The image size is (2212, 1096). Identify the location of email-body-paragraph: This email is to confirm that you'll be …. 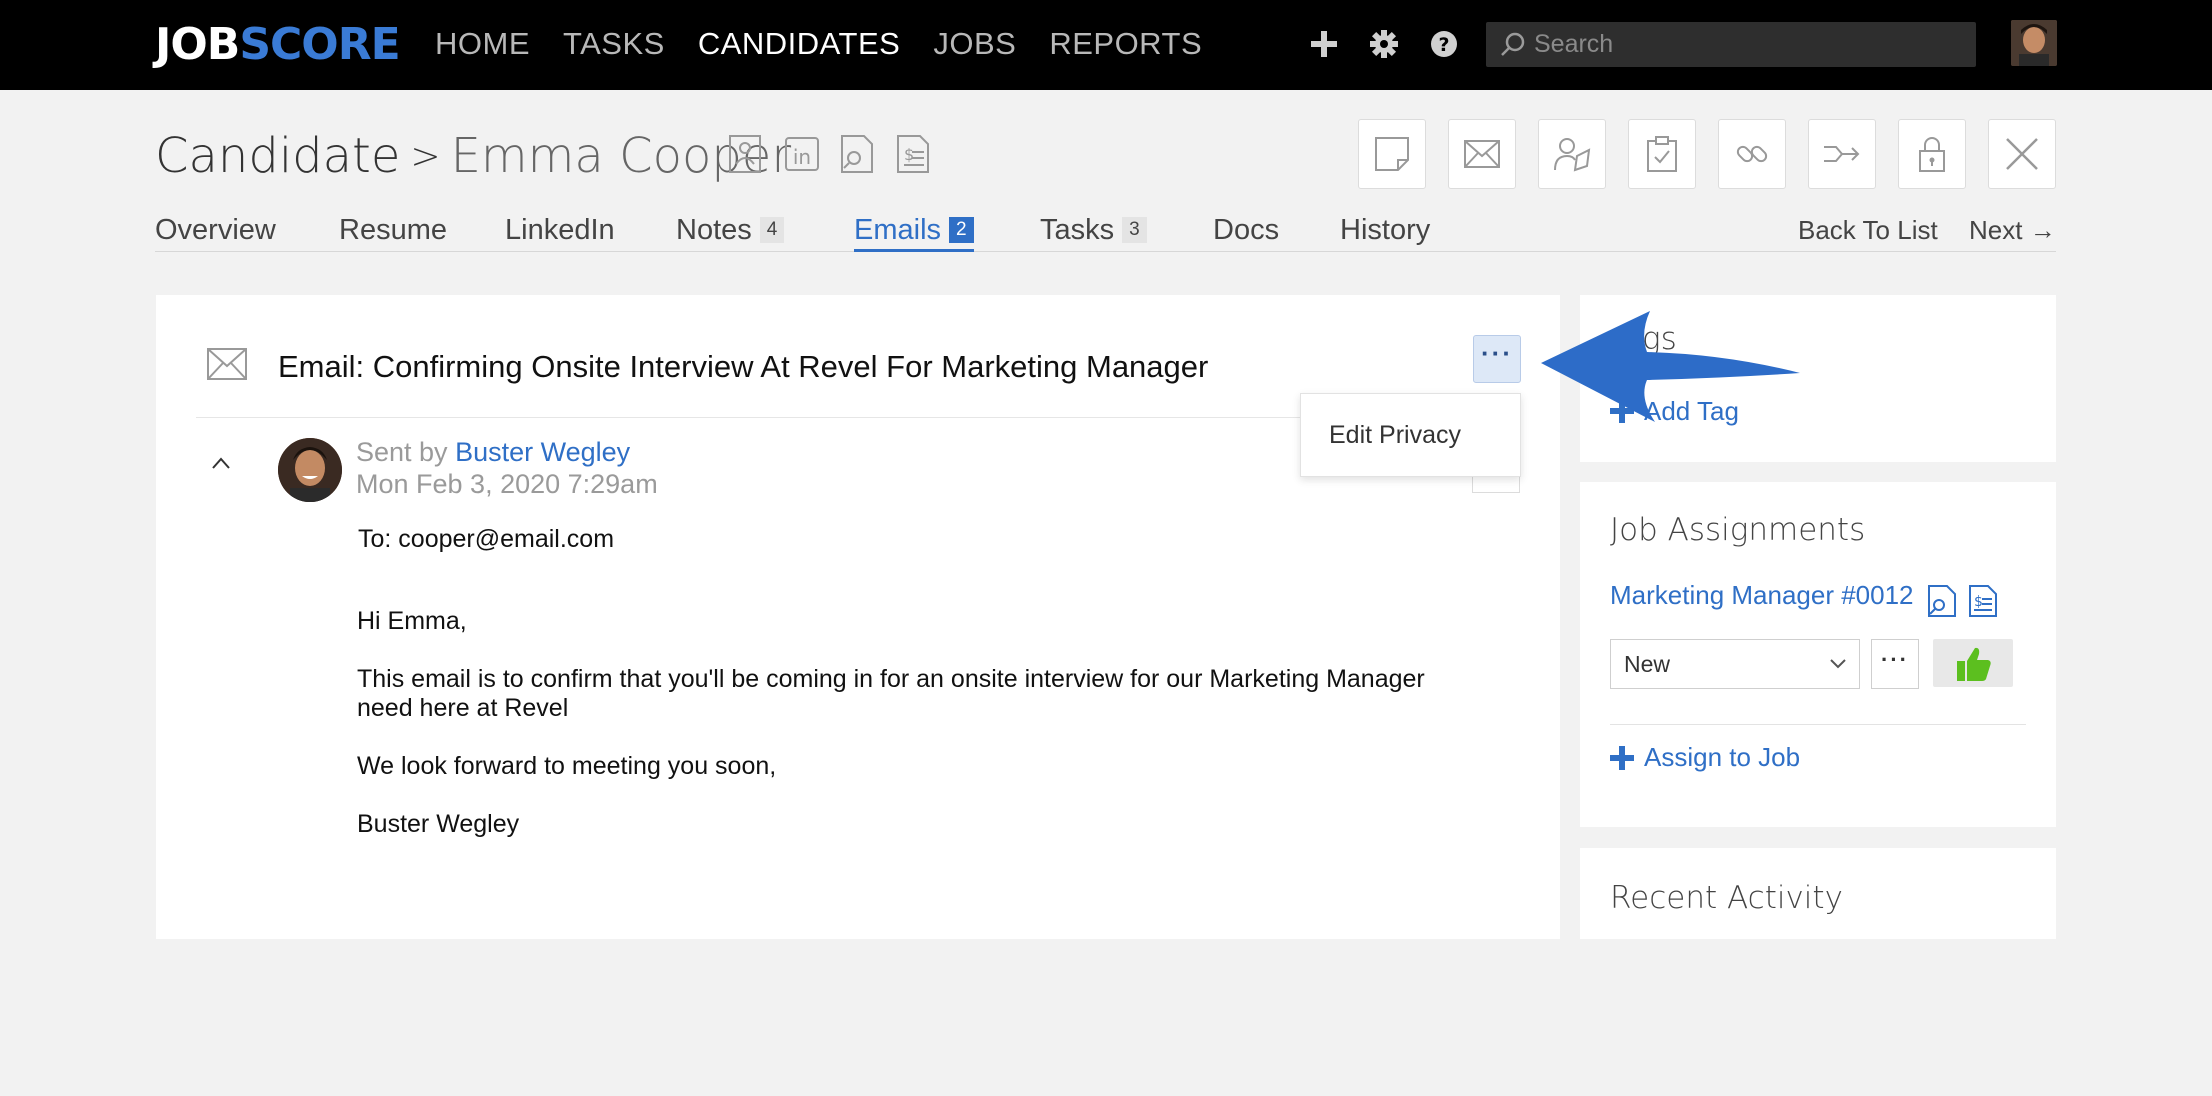
(891, 693).